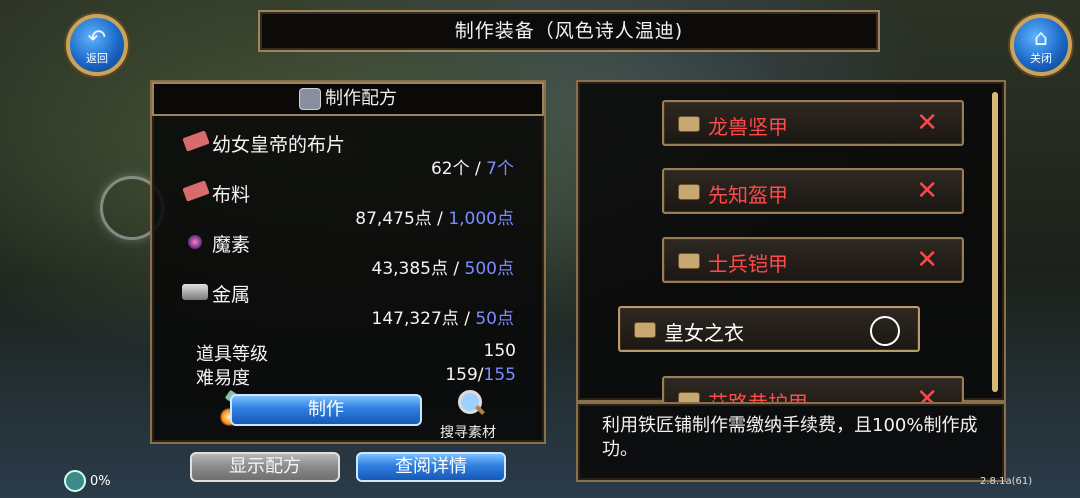 The width and height of the screenshot is (1080, 498). What do you see at coordinates (231, 195) in the screenshot?
I see `material-name: 布料` at bounding box center [231, 195].